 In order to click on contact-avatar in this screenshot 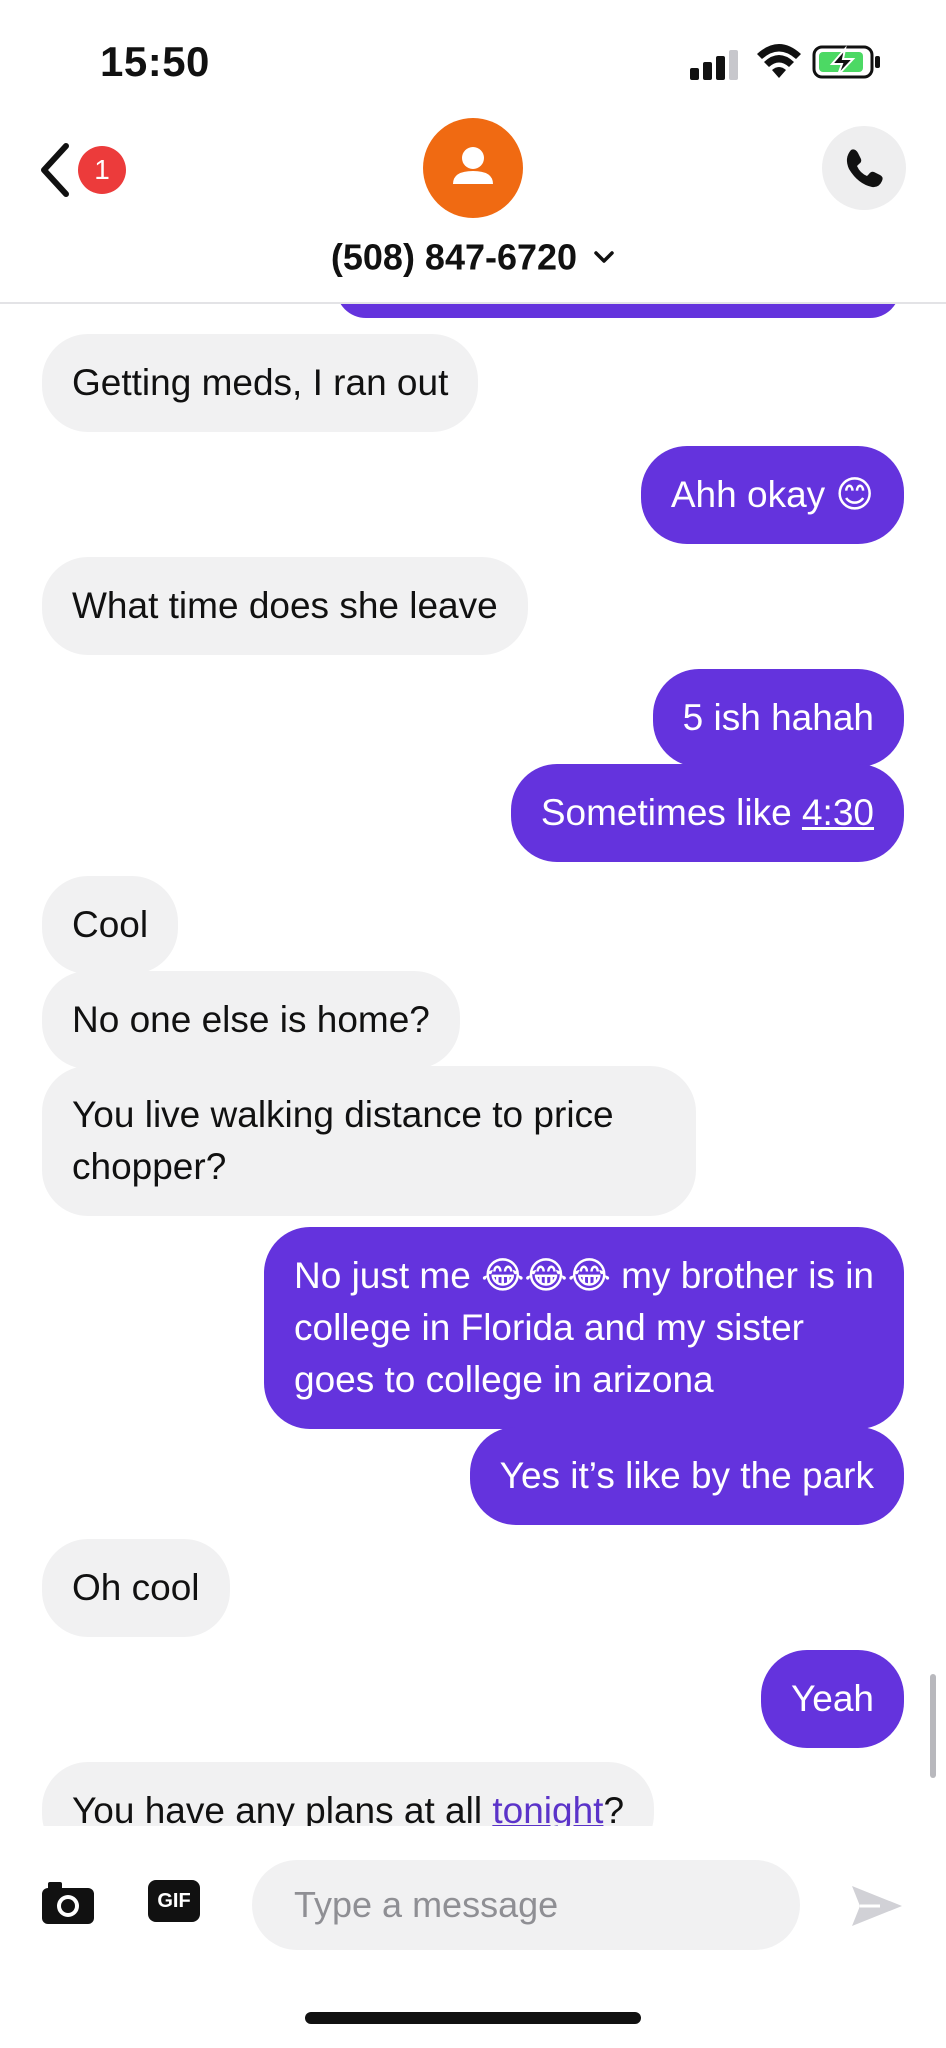, I will do `click(473, 168)`.